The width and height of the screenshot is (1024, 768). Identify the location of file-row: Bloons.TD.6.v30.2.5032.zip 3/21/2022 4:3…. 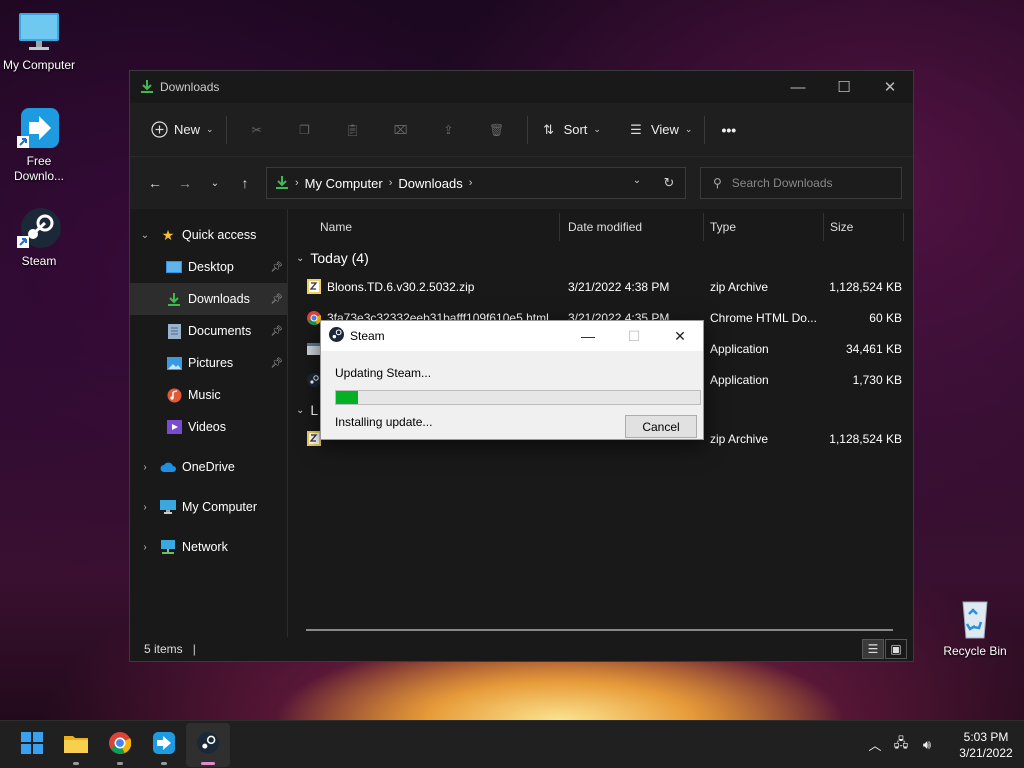
(600, 286).